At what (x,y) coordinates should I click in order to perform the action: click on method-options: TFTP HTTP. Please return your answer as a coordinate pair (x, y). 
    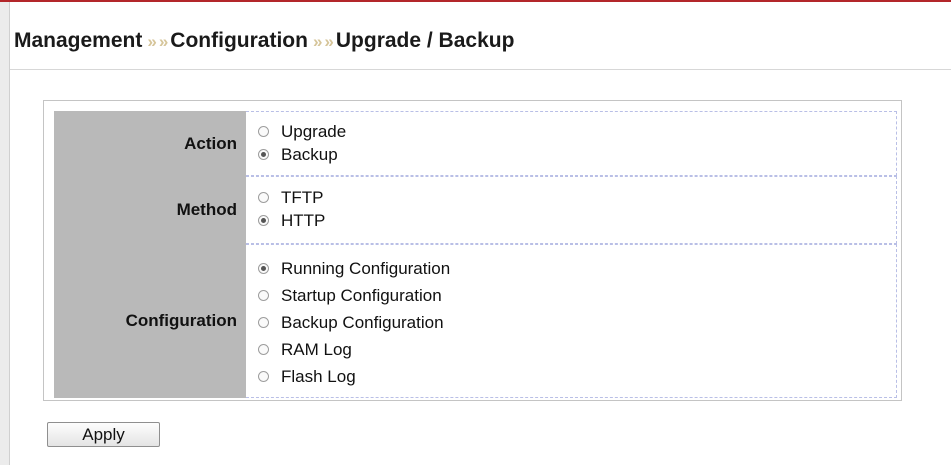
    Looking at the image, I should click on (571, 210).